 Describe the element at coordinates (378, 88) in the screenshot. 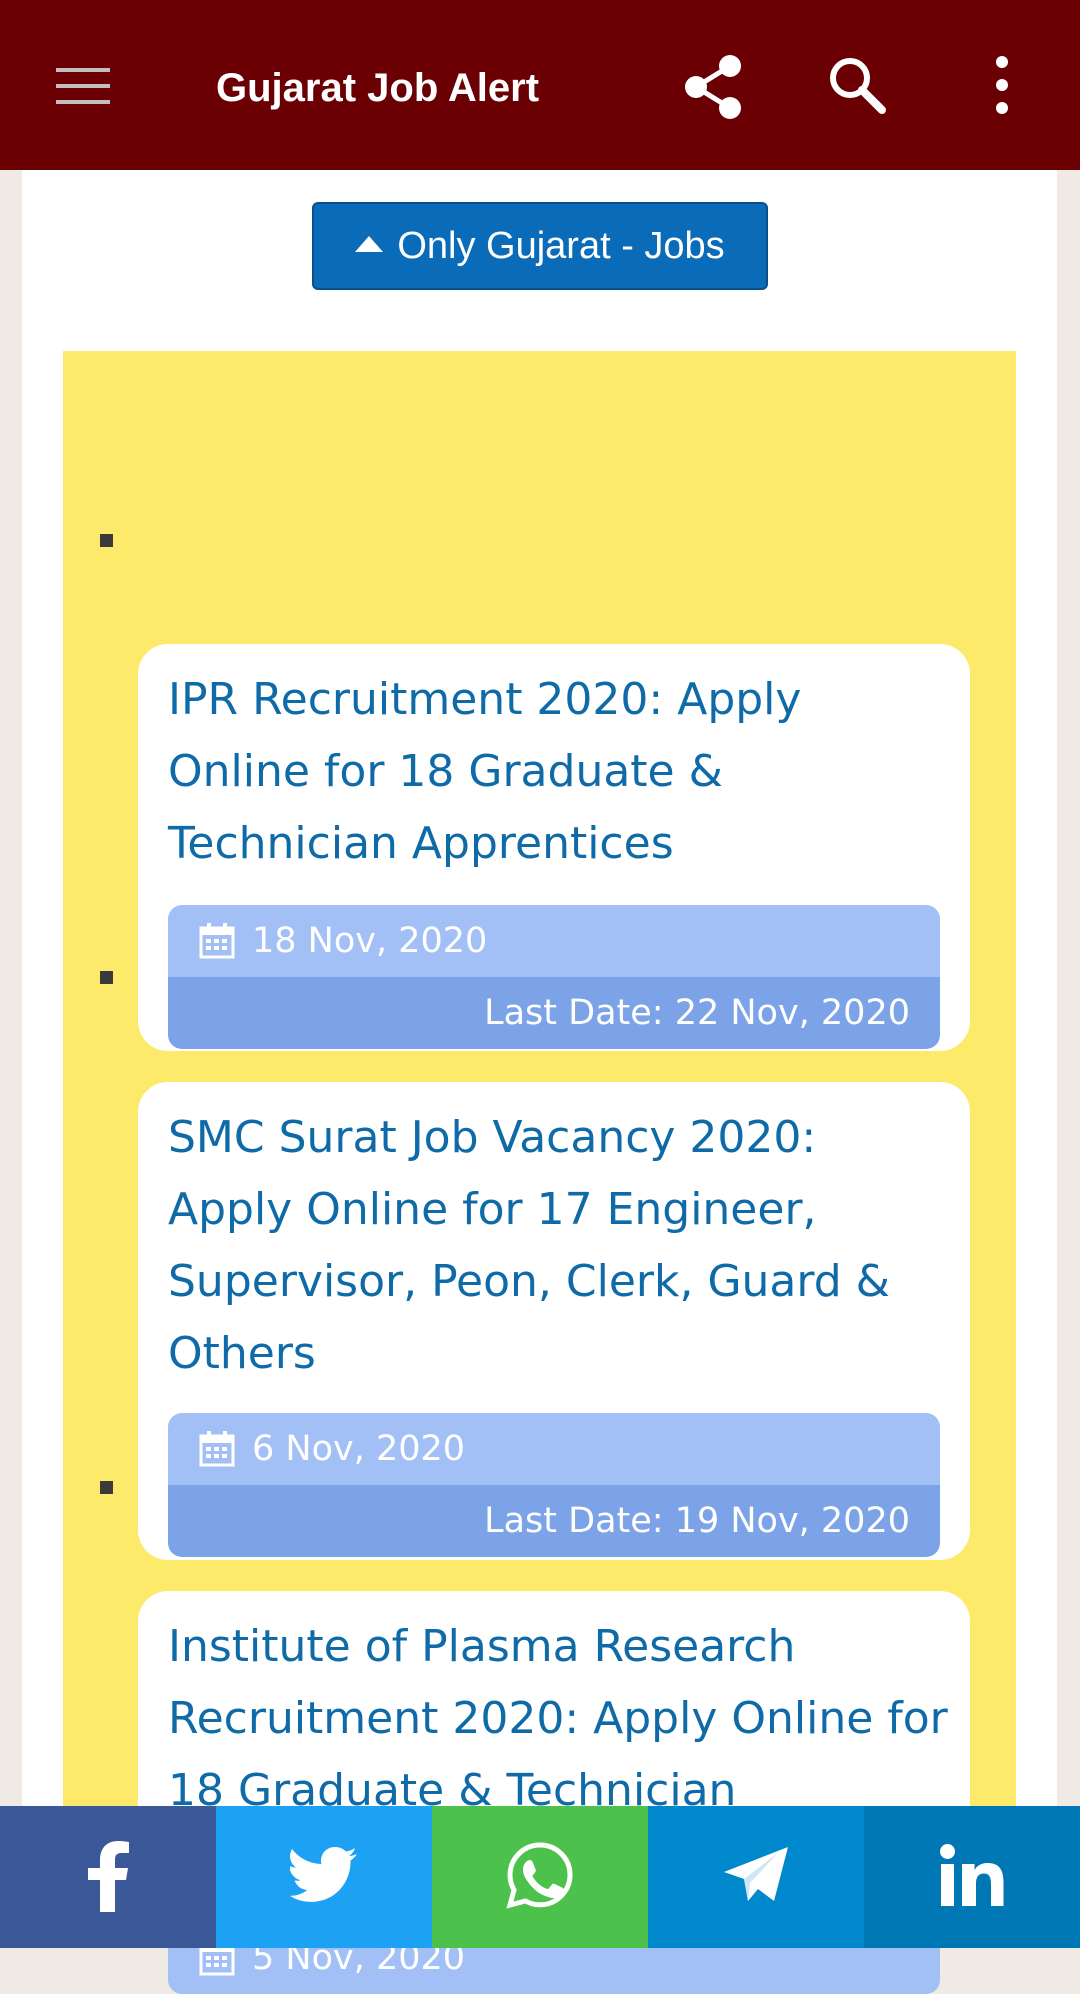

I see `app-title: Gujarat Job Alert` at that location.